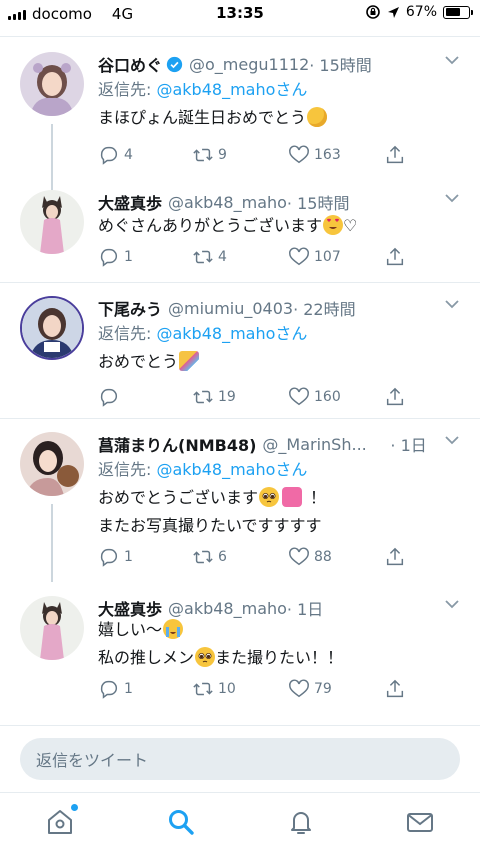 This screenshot has height=854, width=480. What do you see at coordinates (269, 64) in the screenshot?
I see `tweet-header: 谷口めぐ @o_megu1112 · 15時間` at bounding box center [269, 64].